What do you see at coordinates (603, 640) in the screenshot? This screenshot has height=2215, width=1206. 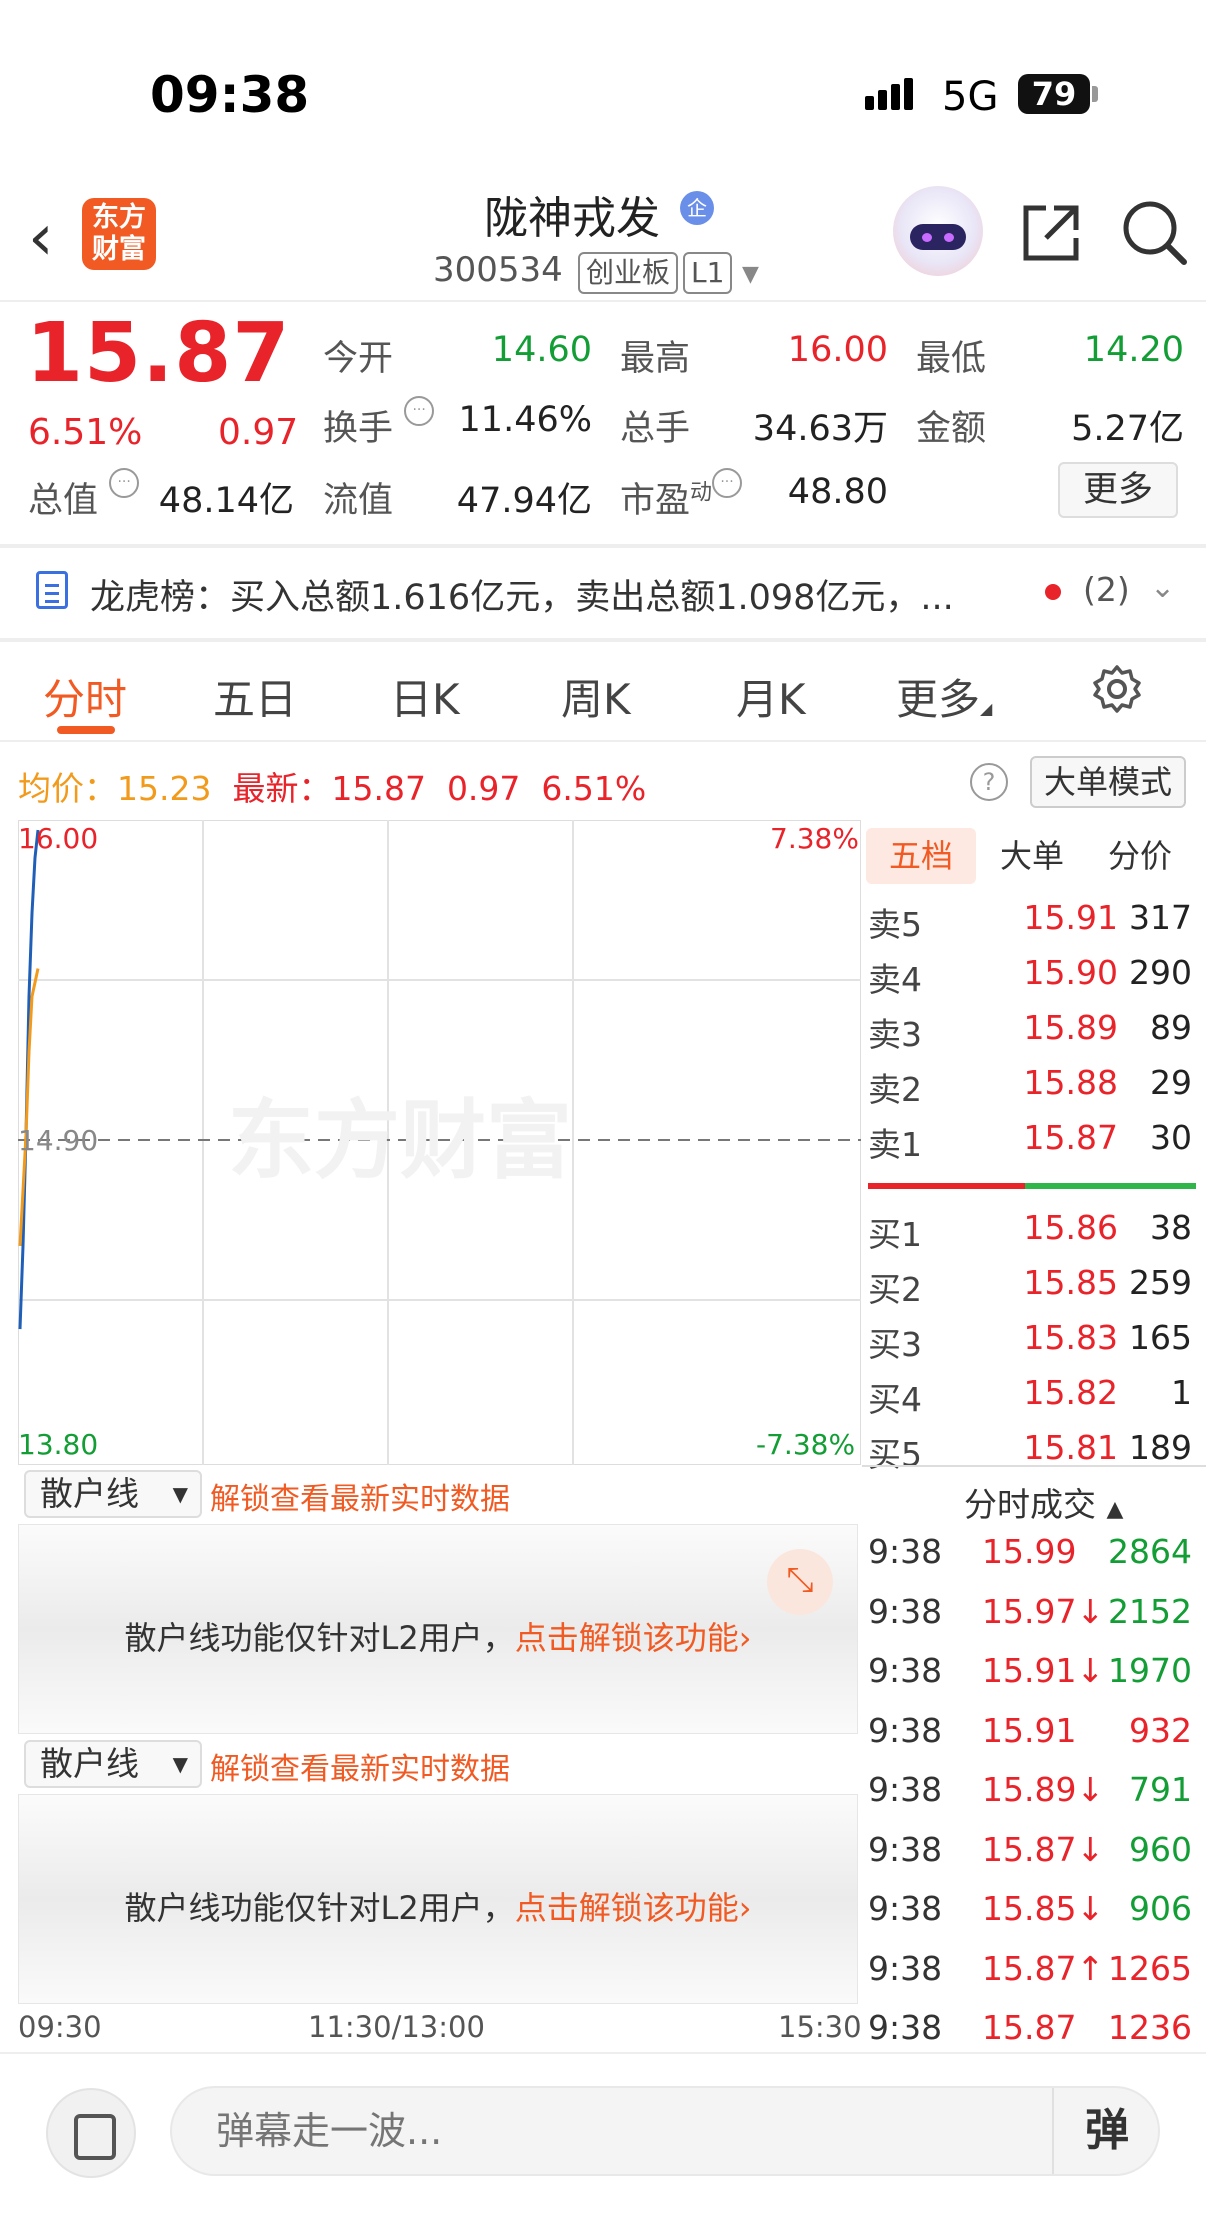 I see `banner-divider` at bounding box center [603, 640].